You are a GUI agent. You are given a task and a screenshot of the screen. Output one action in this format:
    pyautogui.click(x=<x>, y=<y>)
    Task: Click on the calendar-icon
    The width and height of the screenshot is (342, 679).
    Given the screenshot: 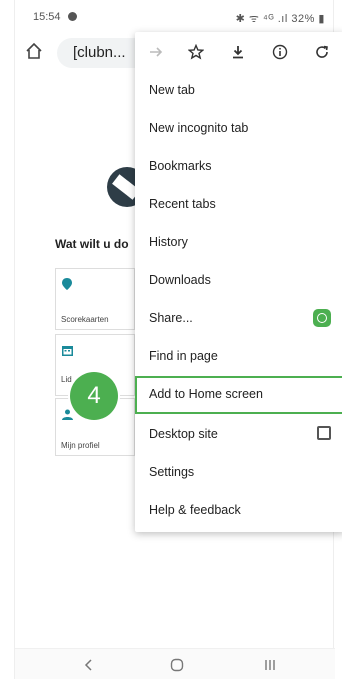 What is the action you would take?
    pyautogui.click(x=67, y=352)
    